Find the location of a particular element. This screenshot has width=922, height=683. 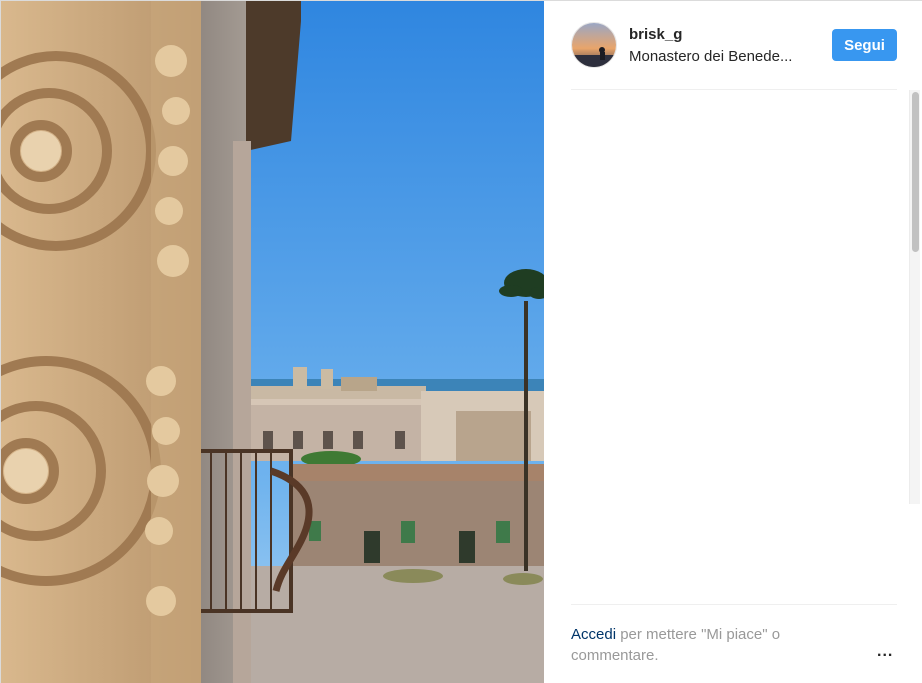

footer-divider is located at coordinates (734, 604).